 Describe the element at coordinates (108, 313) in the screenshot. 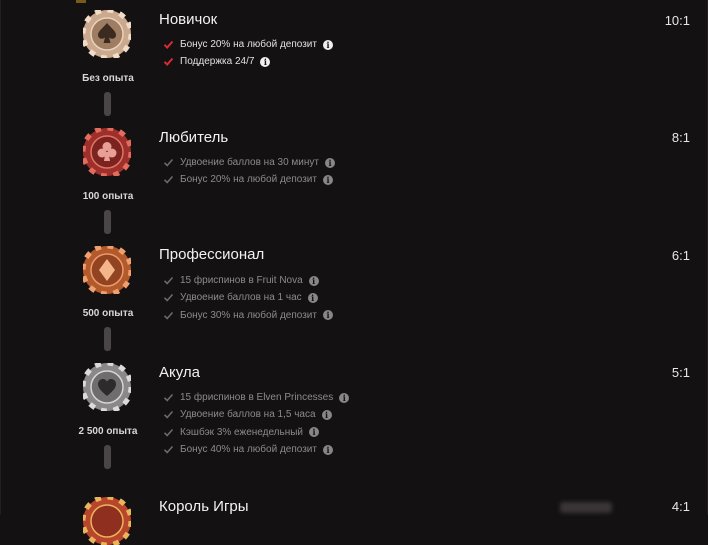

I see `level-xp-requirement: 500 опыта` at that location.